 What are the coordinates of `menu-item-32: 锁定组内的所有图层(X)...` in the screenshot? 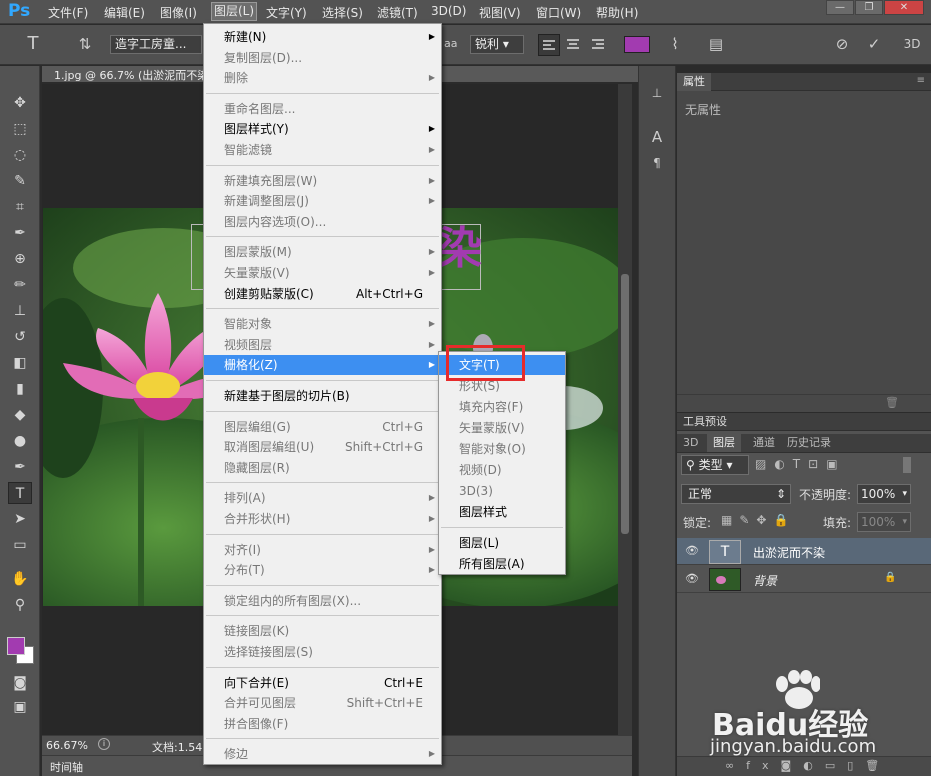 It's located at (322, 601).